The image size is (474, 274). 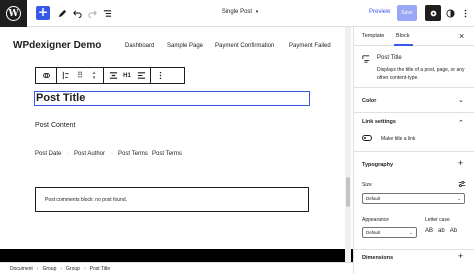 What do you see at coordinates (172, 98) in the screenshot?
I see `post-title-block: Post Title` at bounding box center [172, 98].